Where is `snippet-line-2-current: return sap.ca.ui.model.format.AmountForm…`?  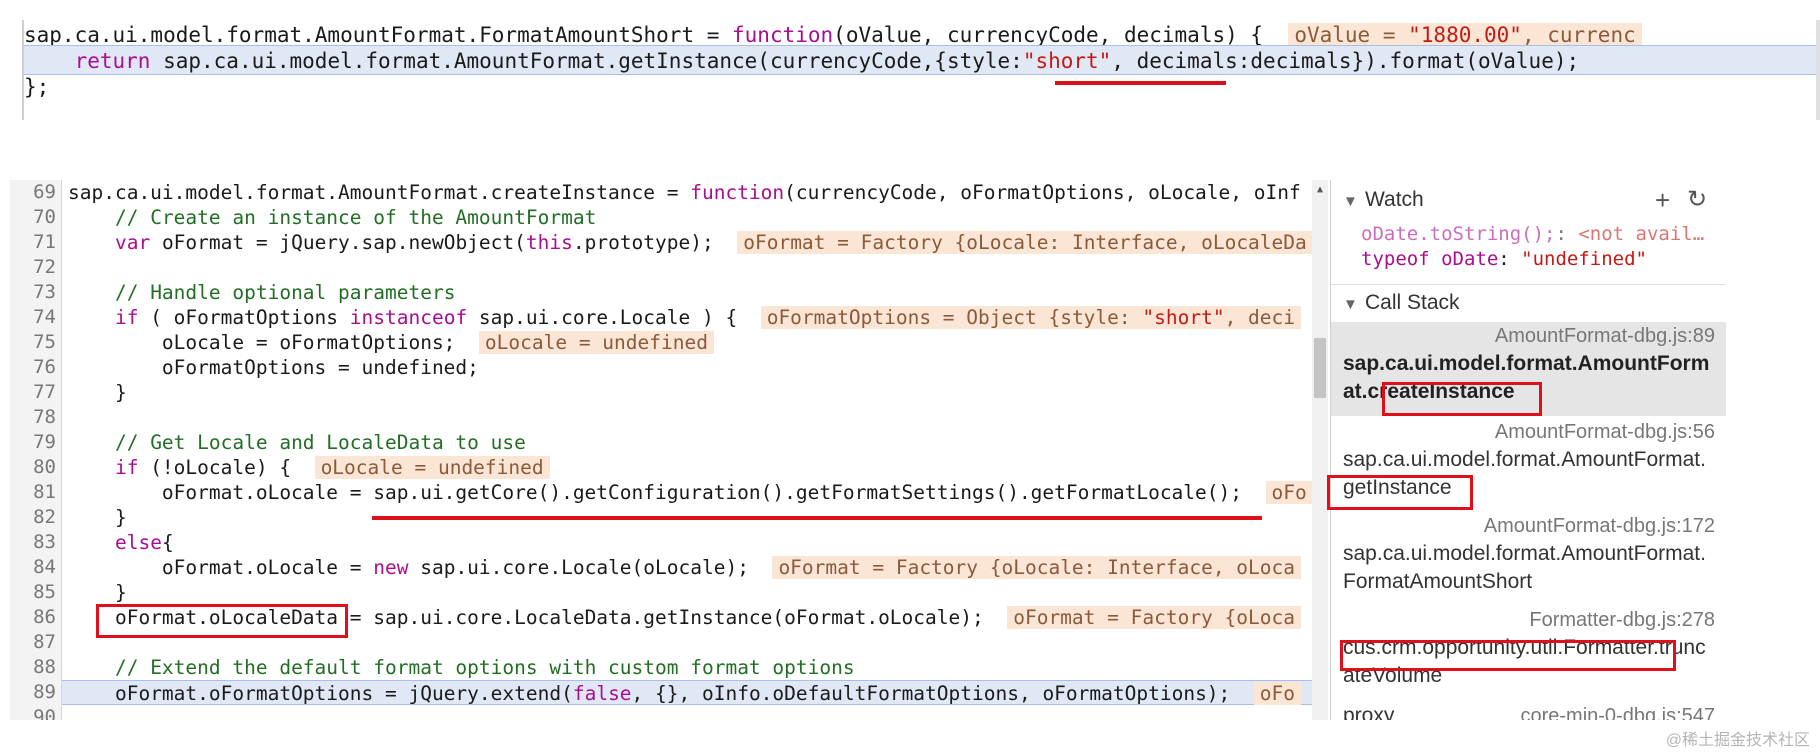
snippet-line-2-current: return sap.ca.ui.model.format.AmountForm… is located at coordinates (920, 60).